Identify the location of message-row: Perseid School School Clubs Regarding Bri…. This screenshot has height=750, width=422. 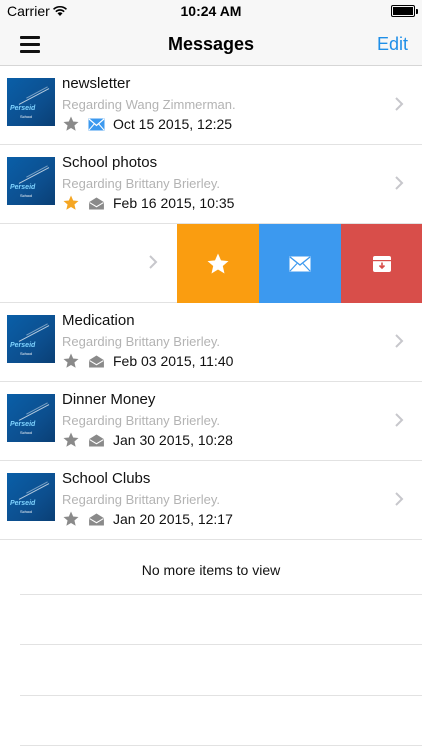
(211, 500).